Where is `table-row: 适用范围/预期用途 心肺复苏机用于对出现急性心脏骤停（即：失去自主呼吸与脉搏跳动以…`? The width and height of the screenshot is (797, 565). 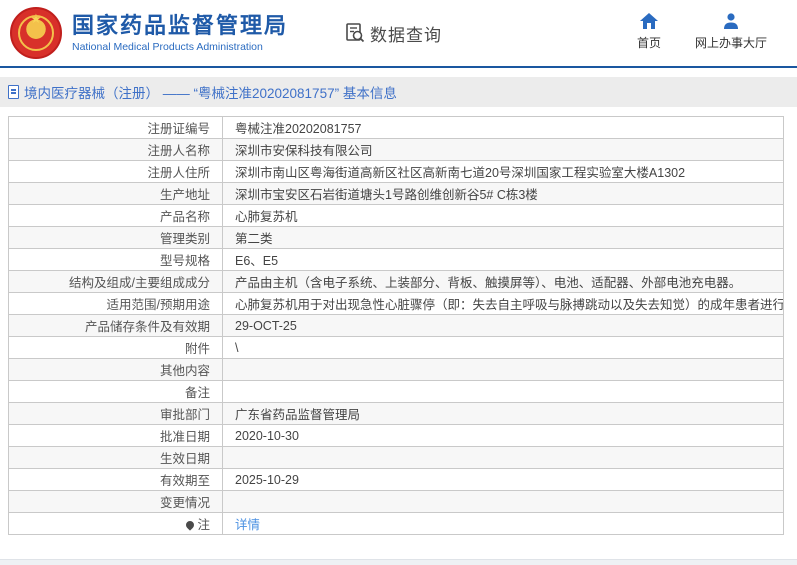 table-row: 适用范围/预期用途 心肺复苏机用于对出现急性心脏骤停（即：失去自主呼吸与脉搏跳动以… is located at coordinates (396, 303).